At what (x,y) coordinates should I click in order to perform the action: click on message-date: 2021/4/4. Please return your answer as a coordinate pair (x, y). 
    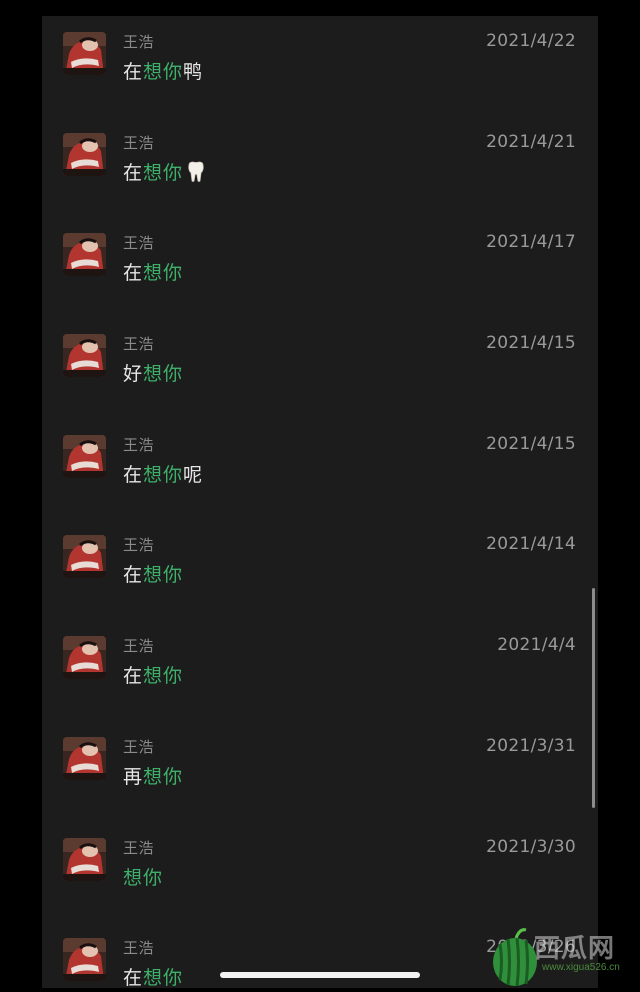
    Looking at the image, I should click on (536, 645).